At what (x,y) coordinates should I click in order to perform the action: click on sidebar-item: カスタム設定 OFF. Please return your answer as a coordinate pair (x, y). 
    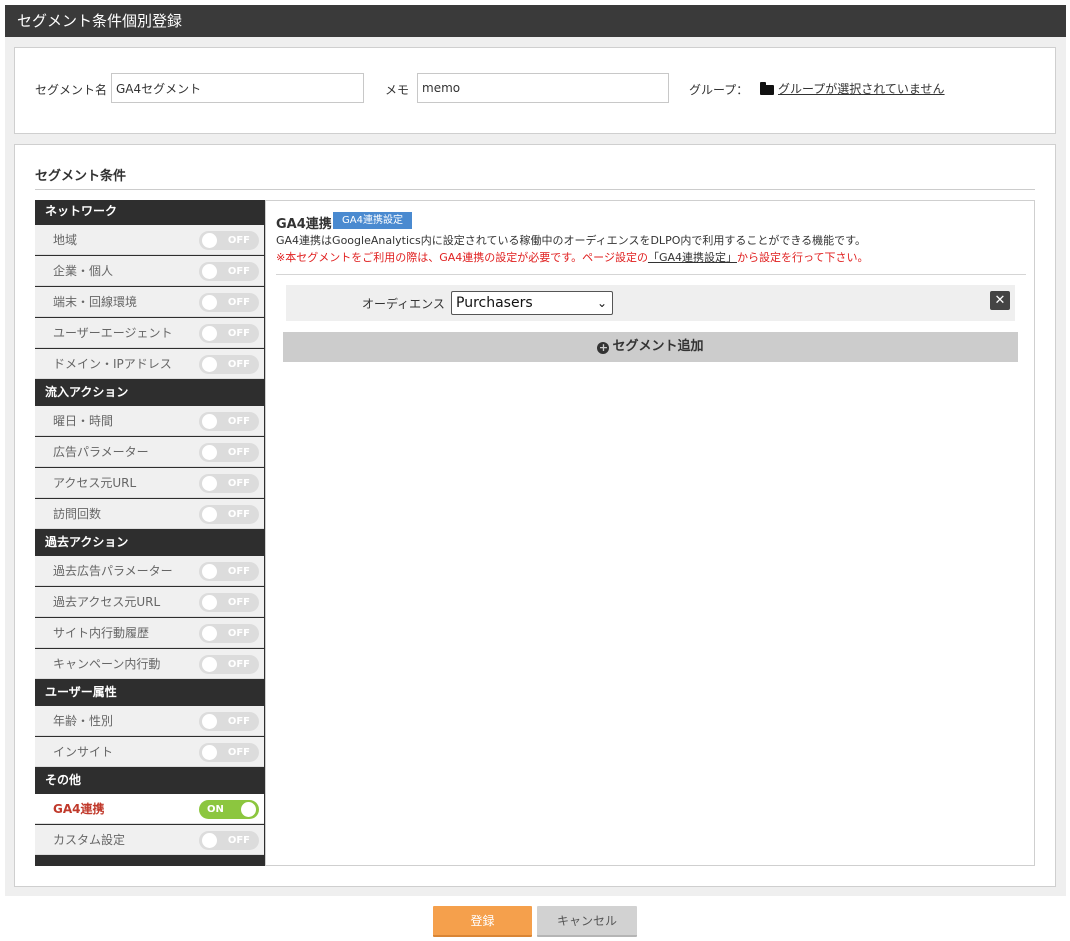
    Looking at the image, I should click on (149, 840).